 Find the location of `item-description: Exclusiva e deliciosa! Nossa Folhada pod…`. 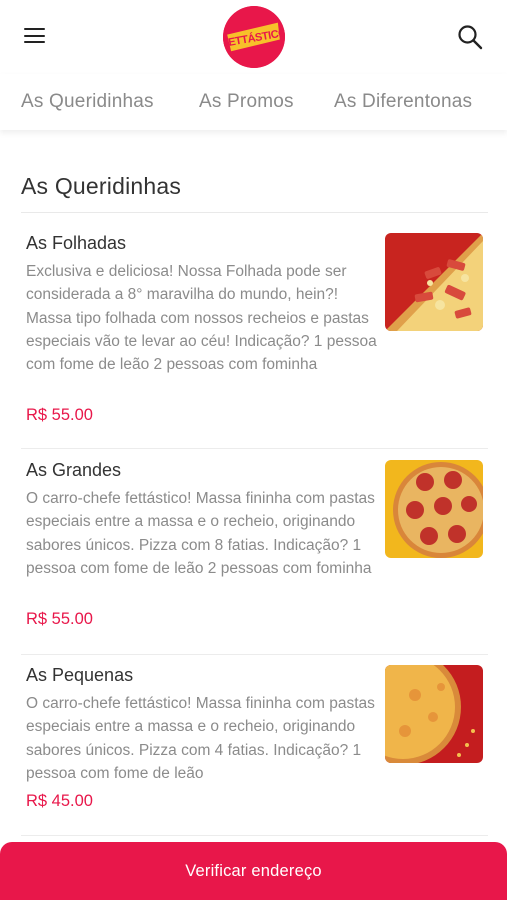

item-description: Exclusiva e deliciosa! Nossa Folhada pod… is located at coordinates (201, 318).